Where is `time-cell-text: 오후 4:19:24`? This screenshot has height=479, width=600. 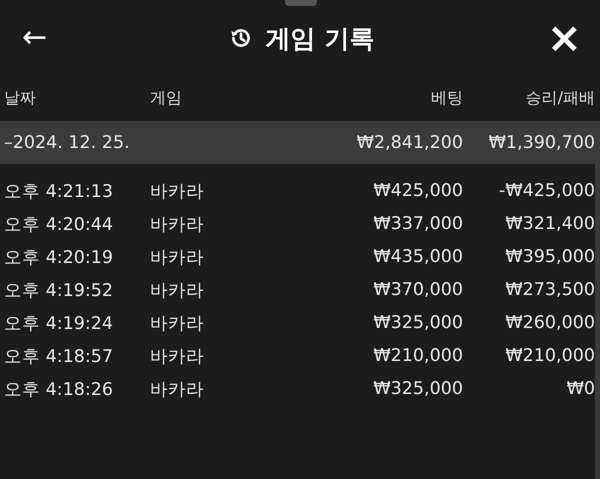
time-cell-text: 오후 4:19:24 is located at coordinates (59, 323).